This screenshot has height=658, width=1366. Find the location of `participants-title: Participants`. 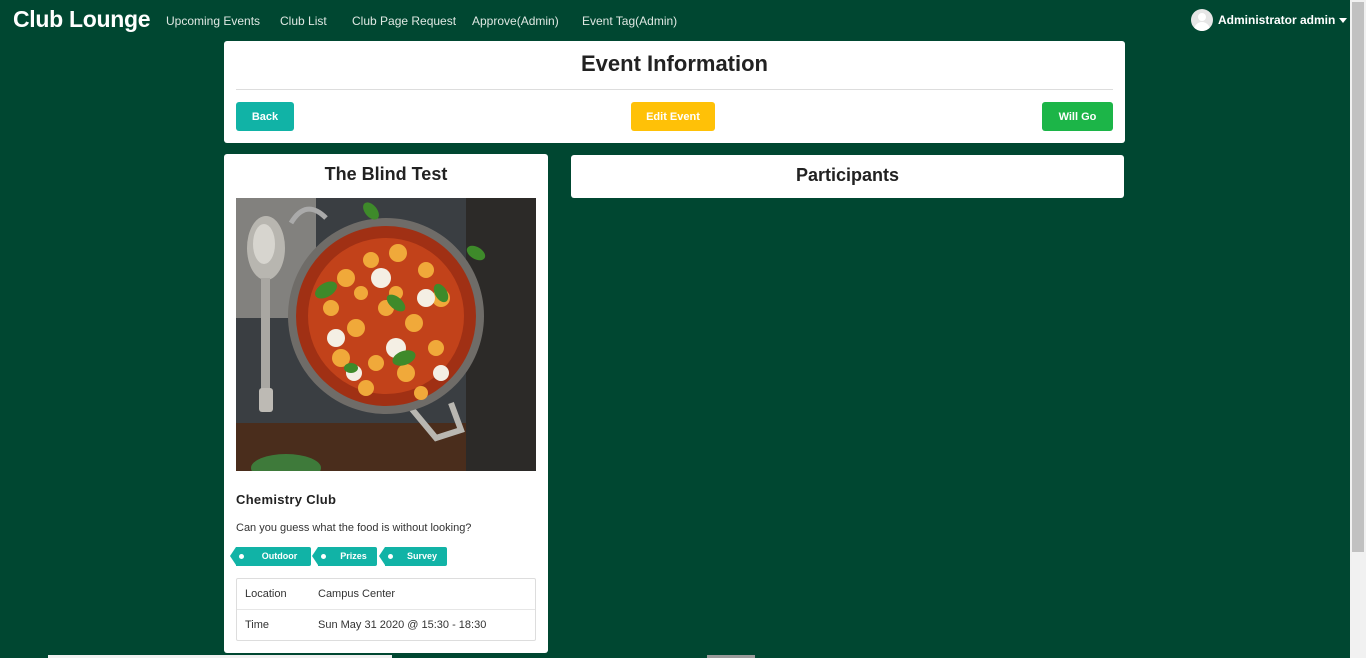

participants-title: Participants is located at coordinates (847, 175).